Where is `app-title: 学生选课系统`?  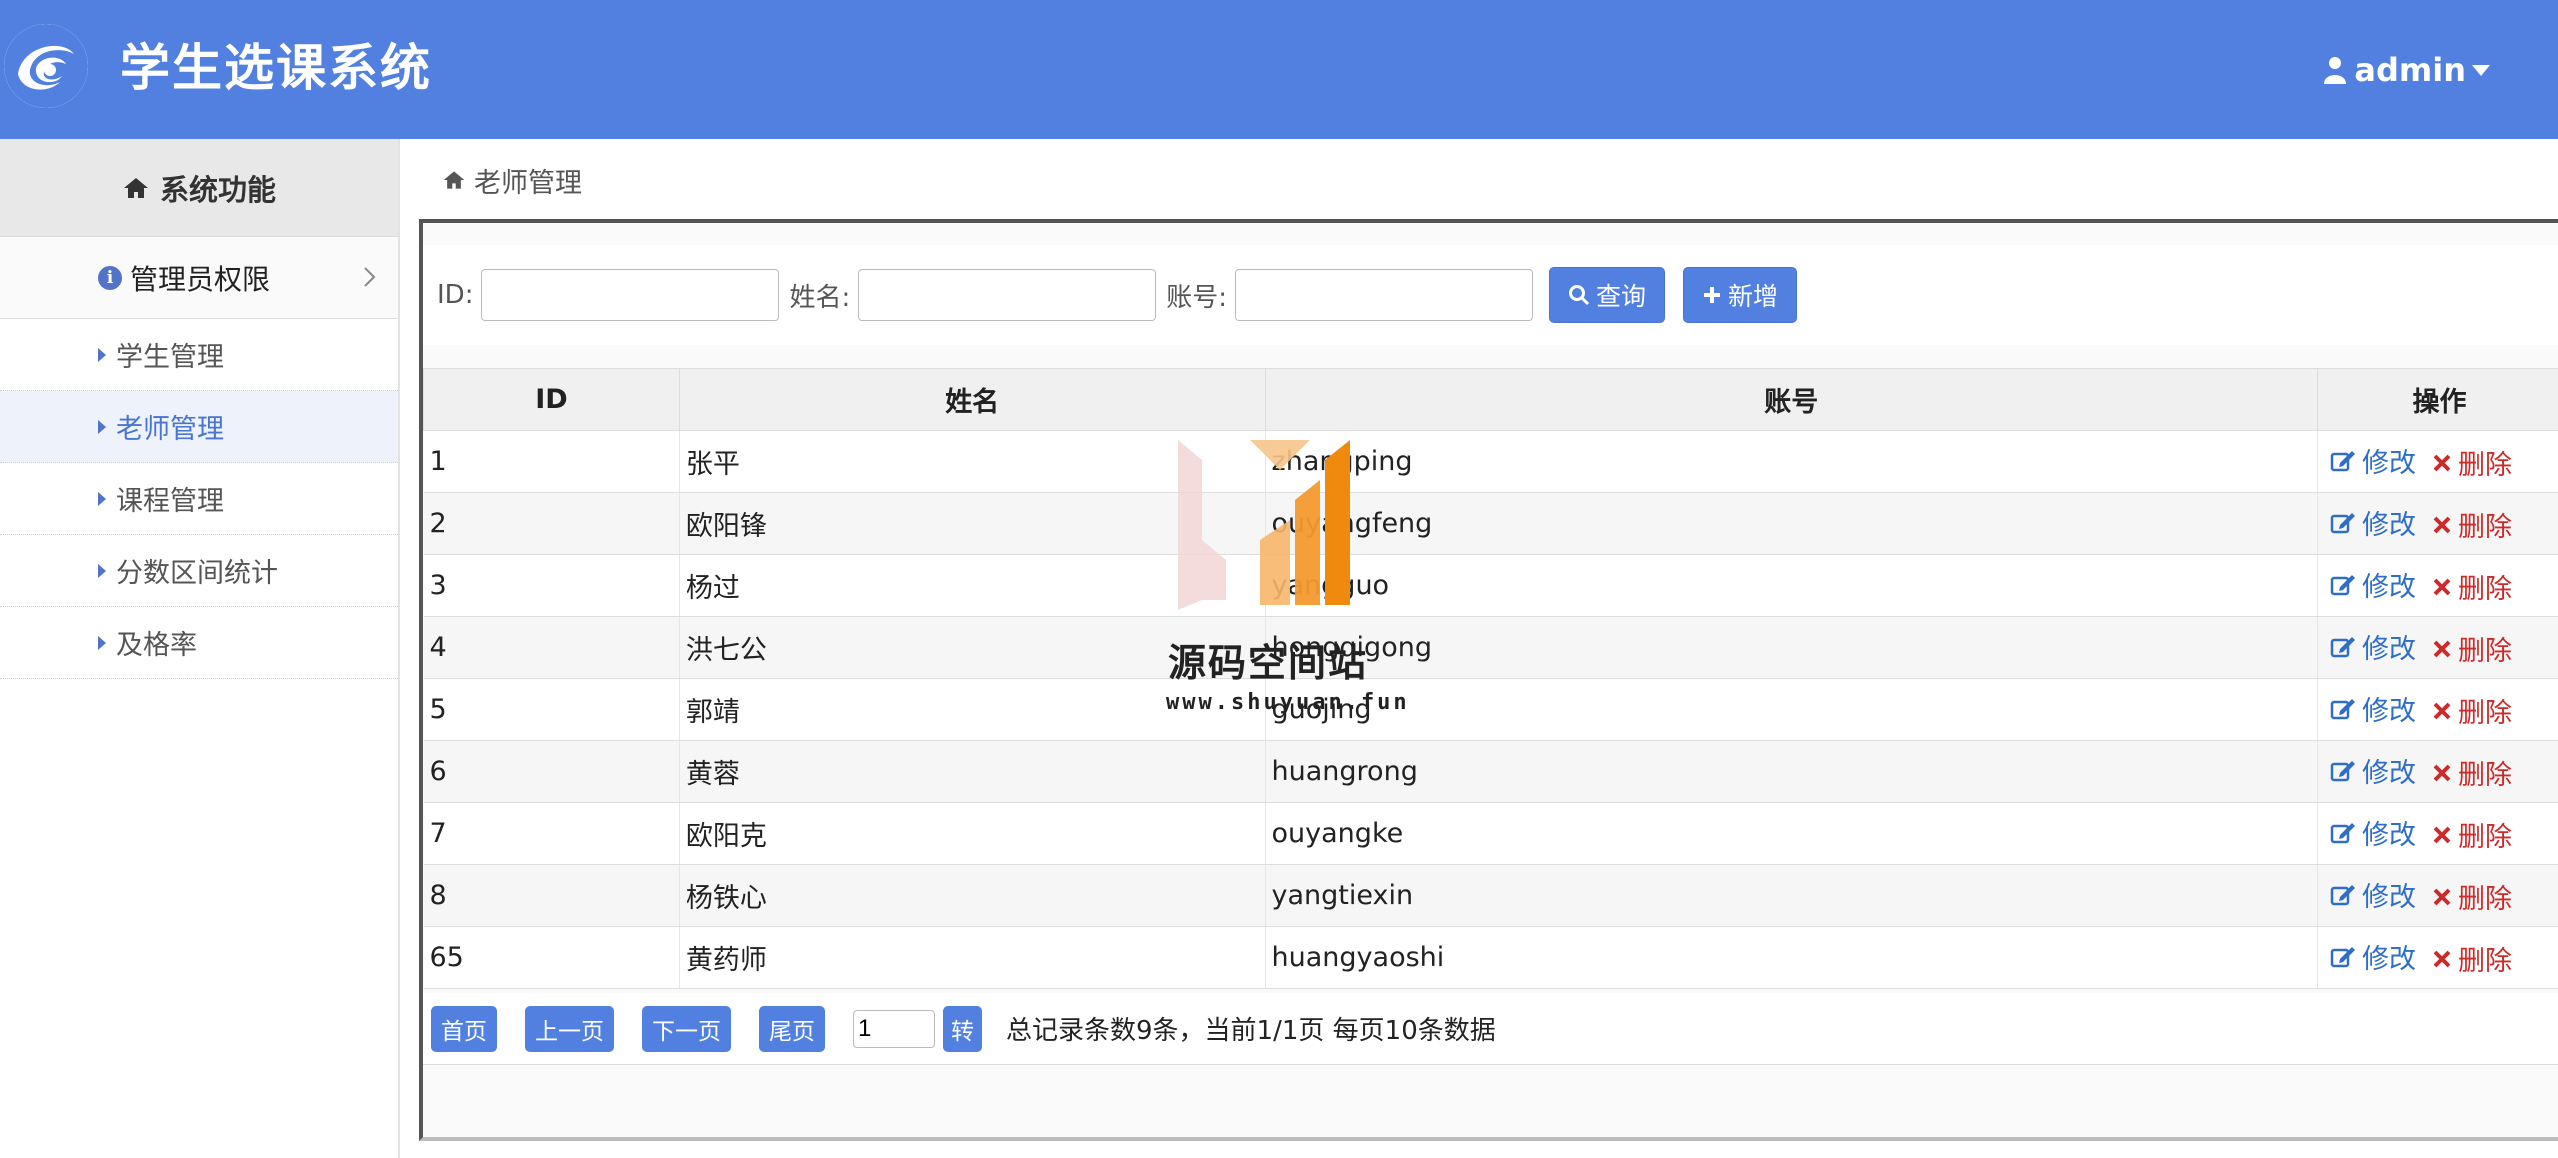
app-title: 学生选课系统 is located at coordinates (276, 68).